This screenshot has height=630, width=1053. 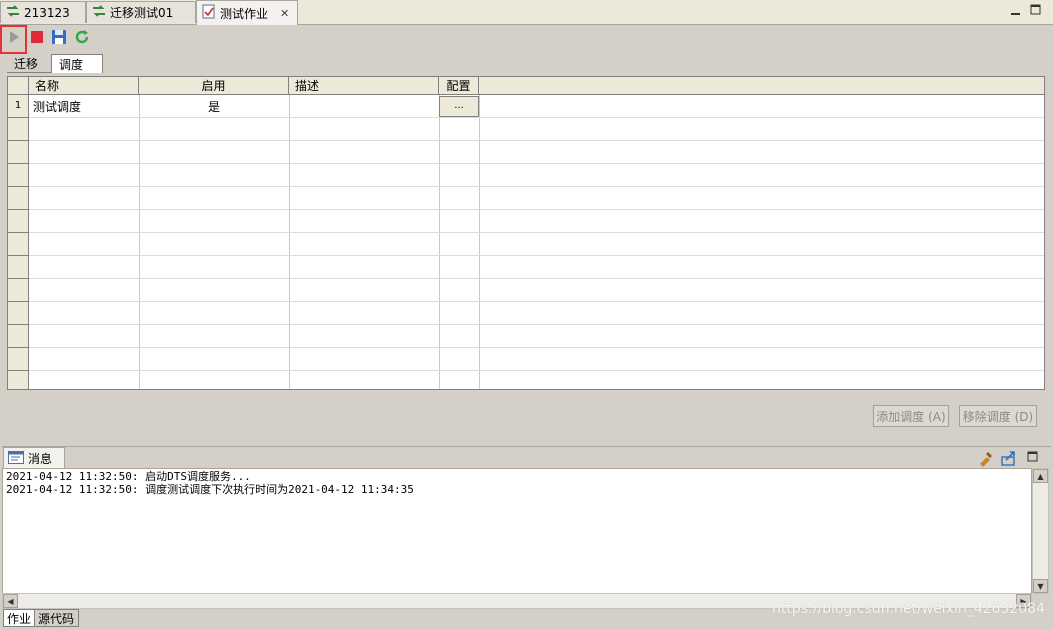 I want to click on column-header-config: 配置, so click(x=459, y=86).